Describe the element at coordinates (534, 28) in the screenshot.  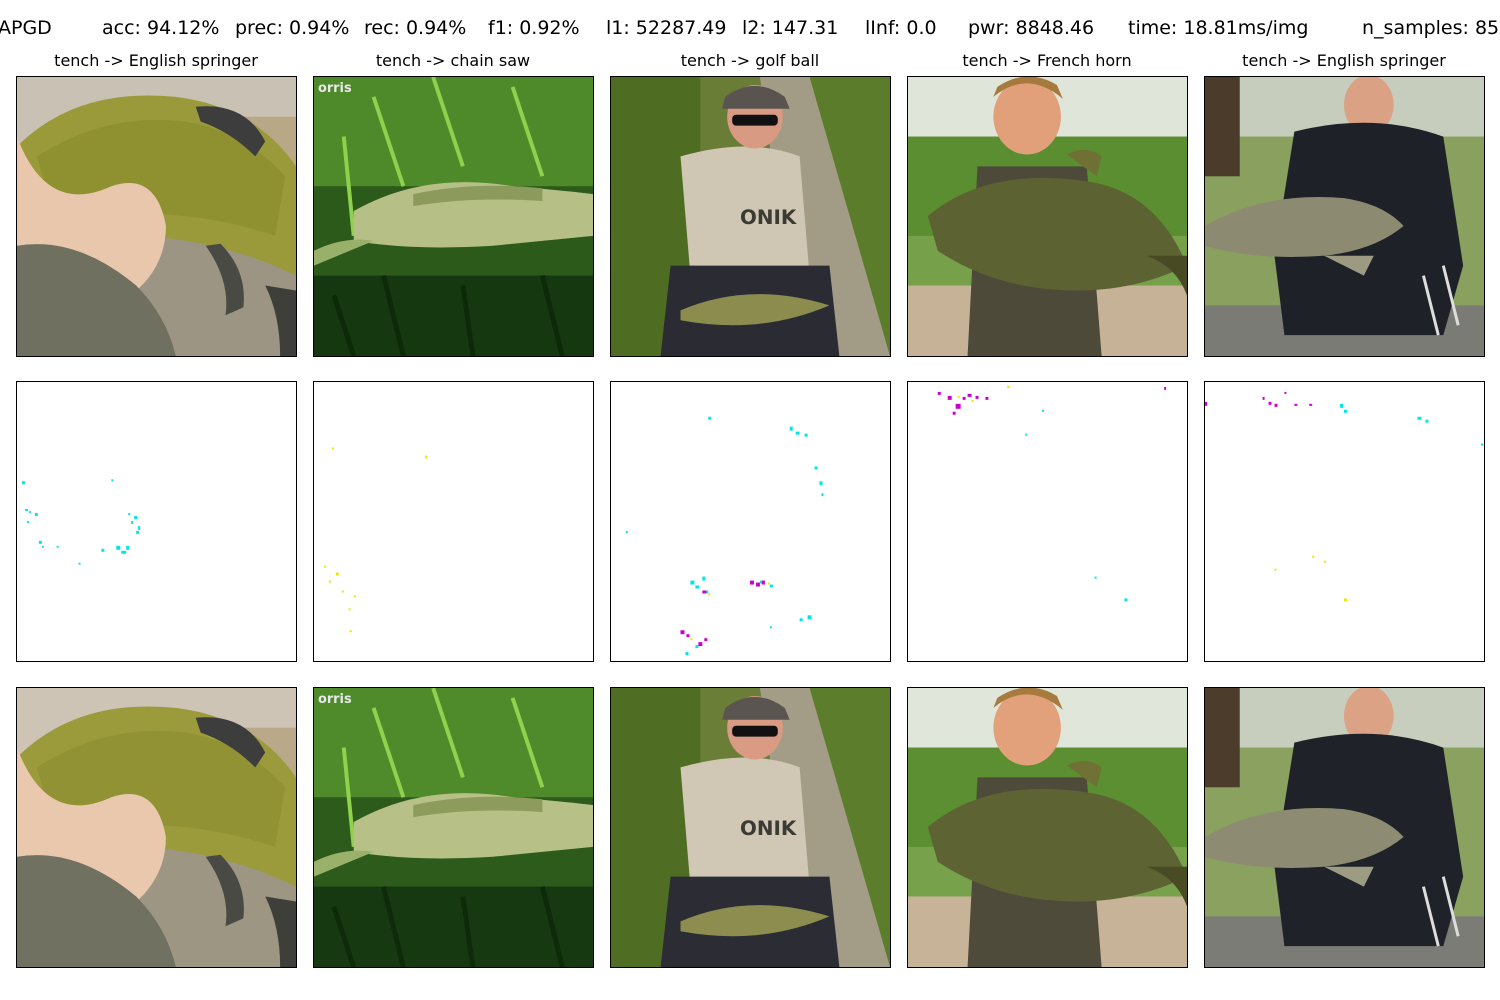
I see `f1-metric: f1: 0.92%` at that location.